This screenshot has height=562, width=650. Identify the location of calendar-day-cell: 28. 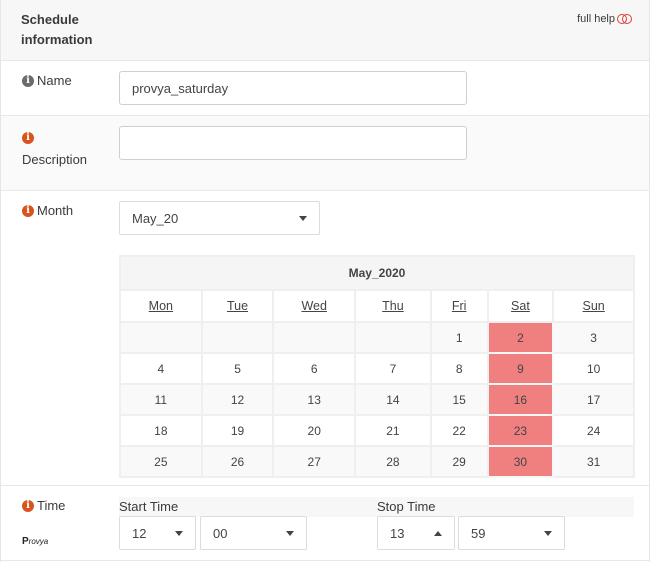
(393, 461).